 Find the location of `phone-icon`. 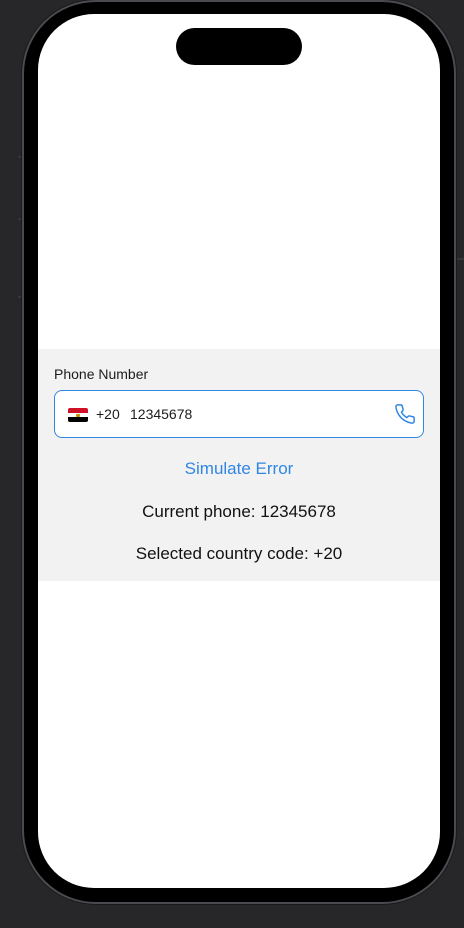

phone-icon is located at coordinates (405, 414).